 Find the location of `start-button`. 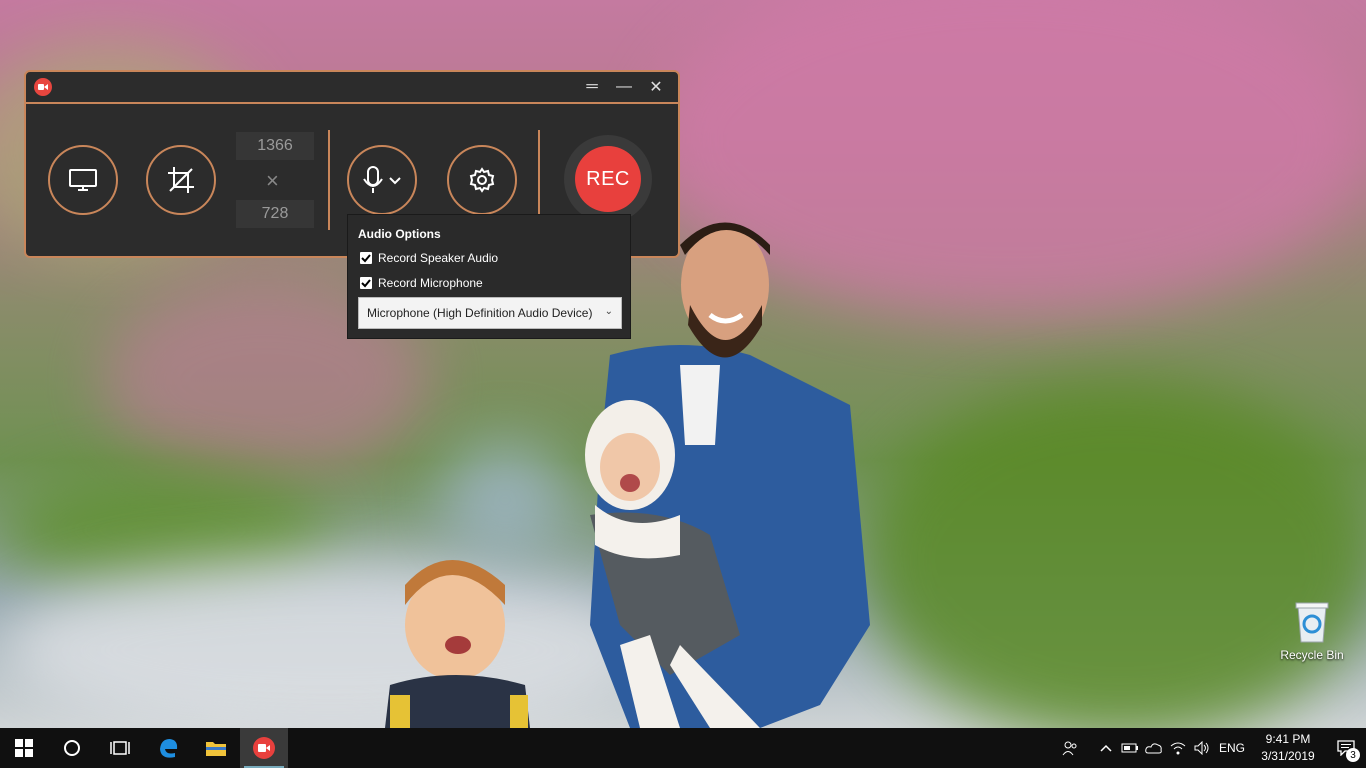

start-button is located at coordinates (24, 748).